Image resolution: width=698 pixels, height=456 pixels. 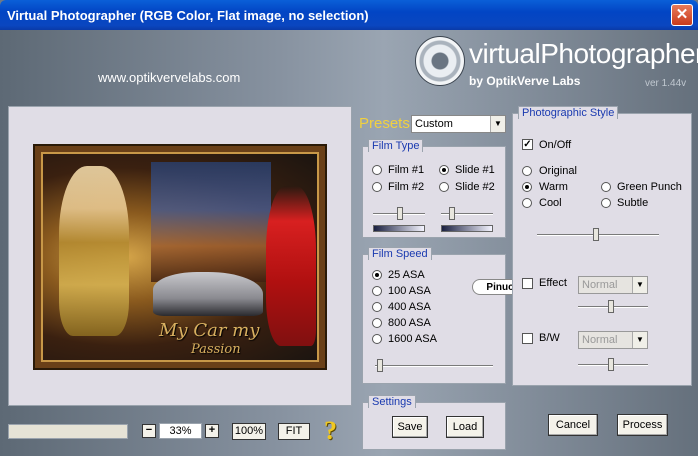 I want to click on zoom-in-button: +, so click(x=212, y=431).